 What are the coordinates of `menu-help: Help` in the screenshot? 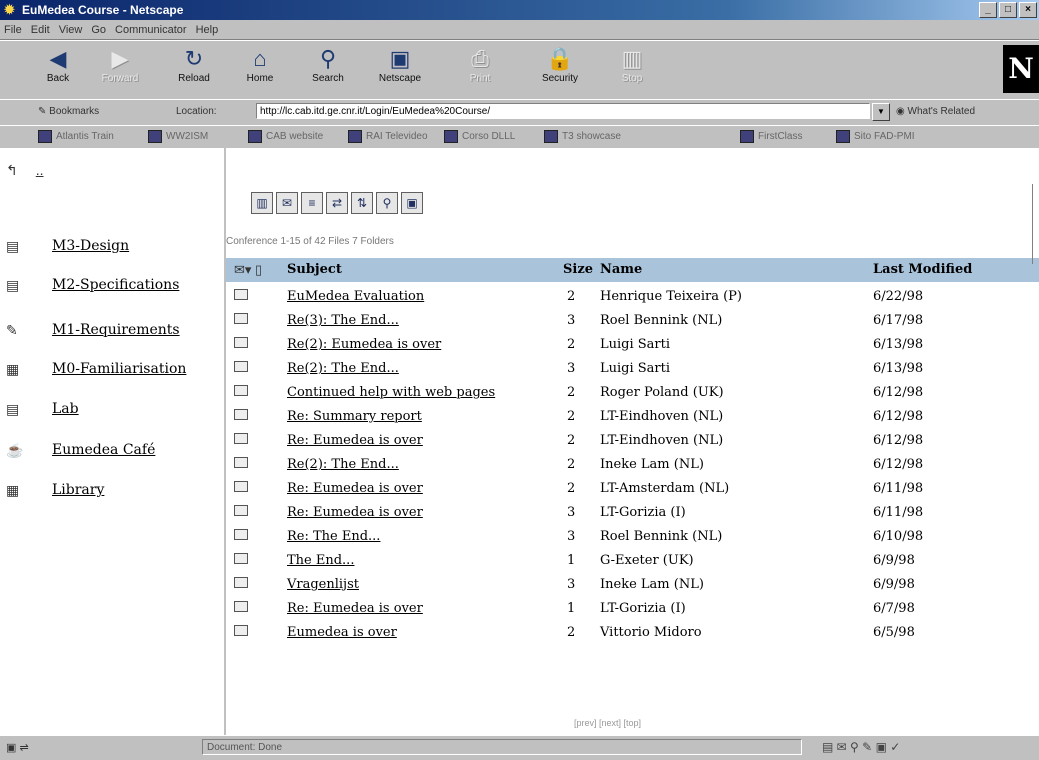 It's located at (207, 30).